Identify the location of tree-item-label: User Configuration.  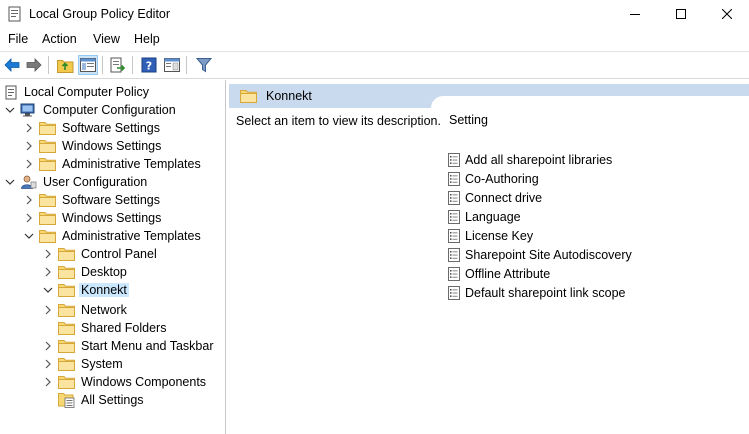
(95, 182).